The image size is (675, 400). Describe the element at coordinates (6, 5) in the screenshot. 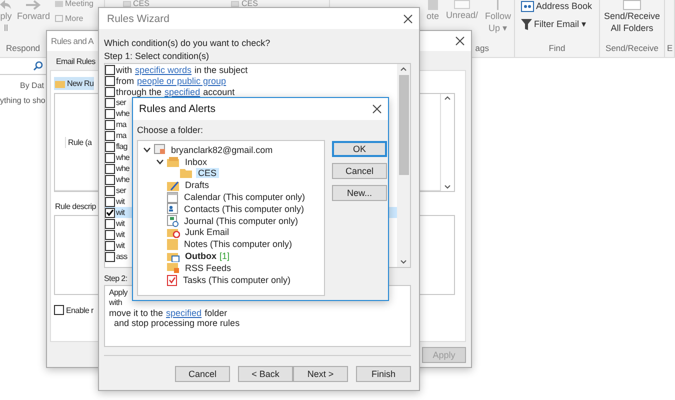

I see `reply-arrow-icon` at that location.